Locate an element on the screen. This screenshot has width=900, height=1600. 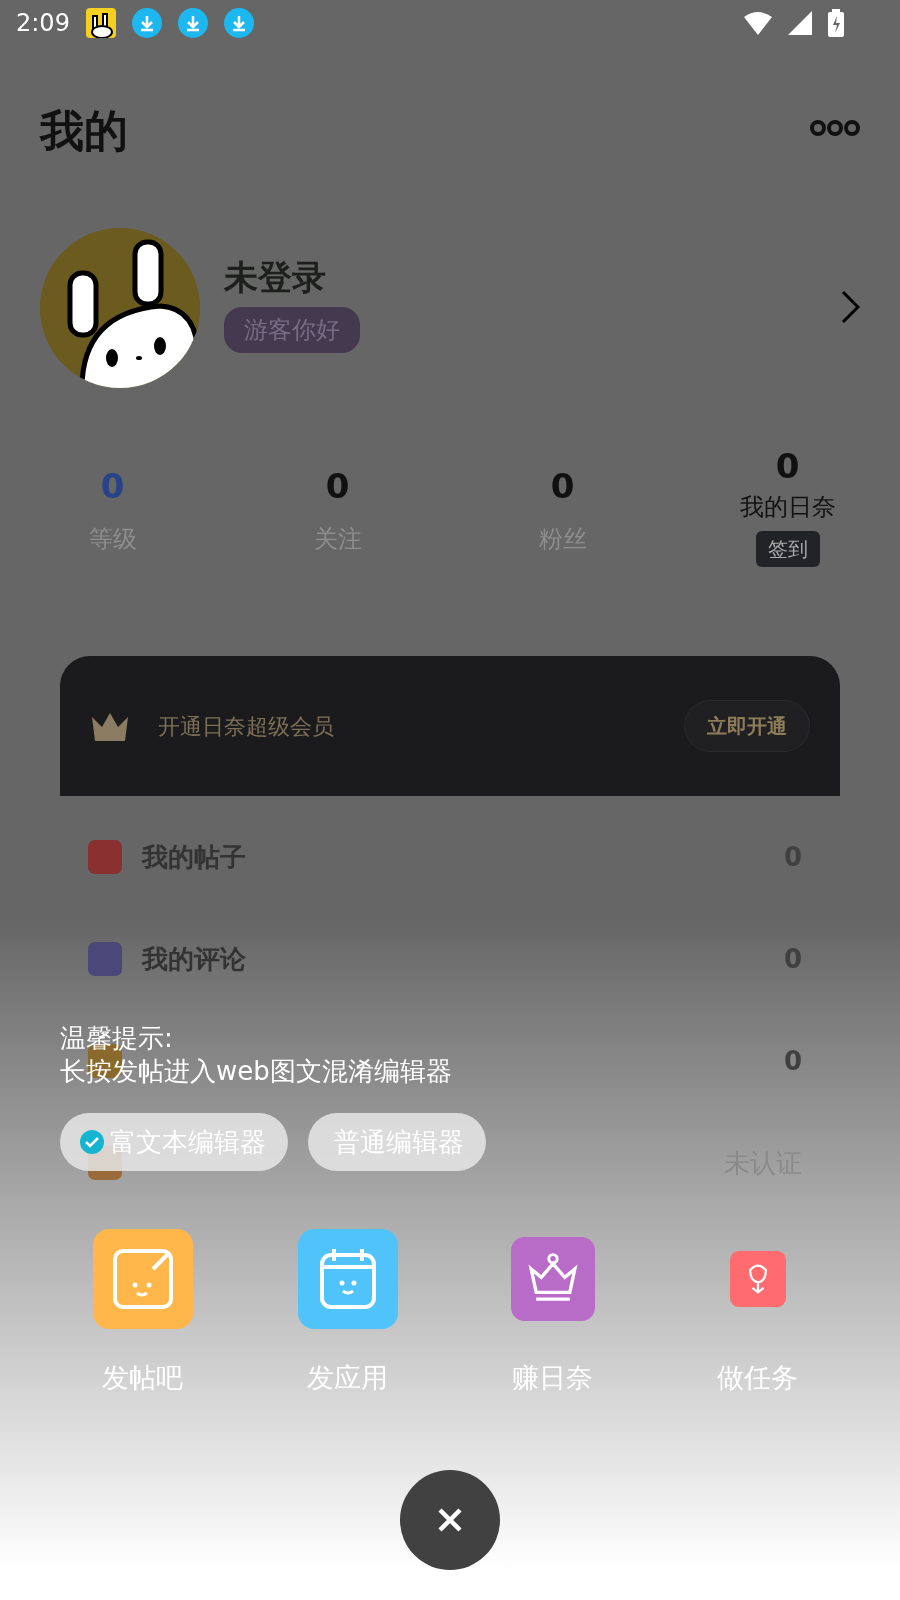
stat-label: 我的日奈 is located at coordinates (787, 508).